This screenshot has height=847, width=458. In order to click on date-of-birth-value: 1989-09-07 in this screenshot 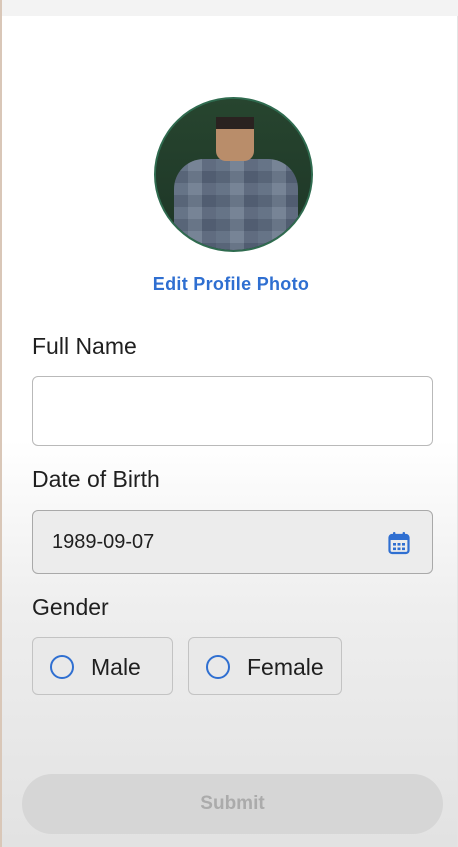, I will do `click(103, 542)`.